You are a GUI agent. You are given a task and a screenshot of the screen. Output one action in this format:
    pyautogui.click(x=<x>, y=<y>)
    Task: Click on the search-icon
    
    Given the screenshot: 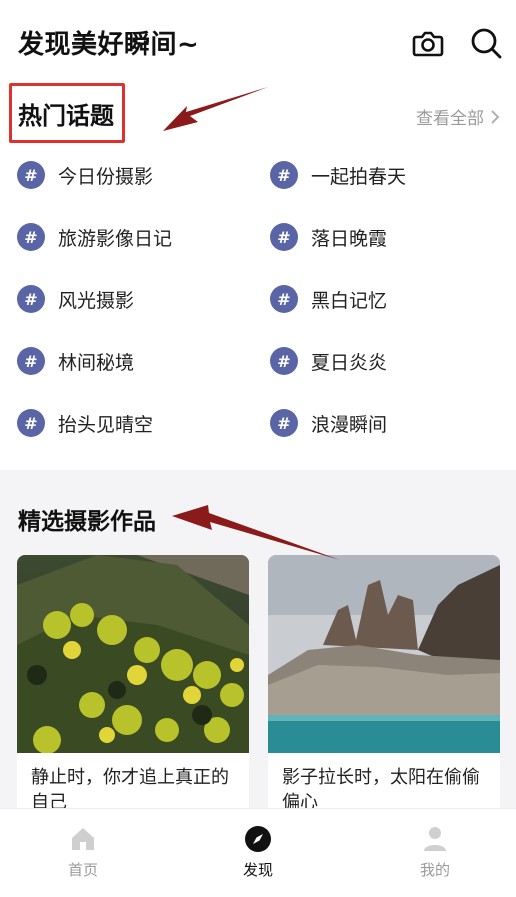 What is the action you would take?
    pyautogui.click(x=486, y=43)
    